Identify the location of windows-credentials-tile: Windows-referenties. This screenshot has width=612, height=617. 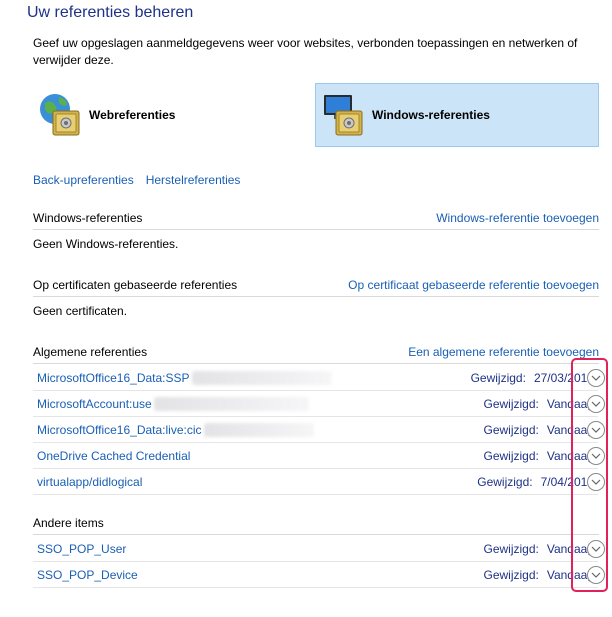
(457, 115).